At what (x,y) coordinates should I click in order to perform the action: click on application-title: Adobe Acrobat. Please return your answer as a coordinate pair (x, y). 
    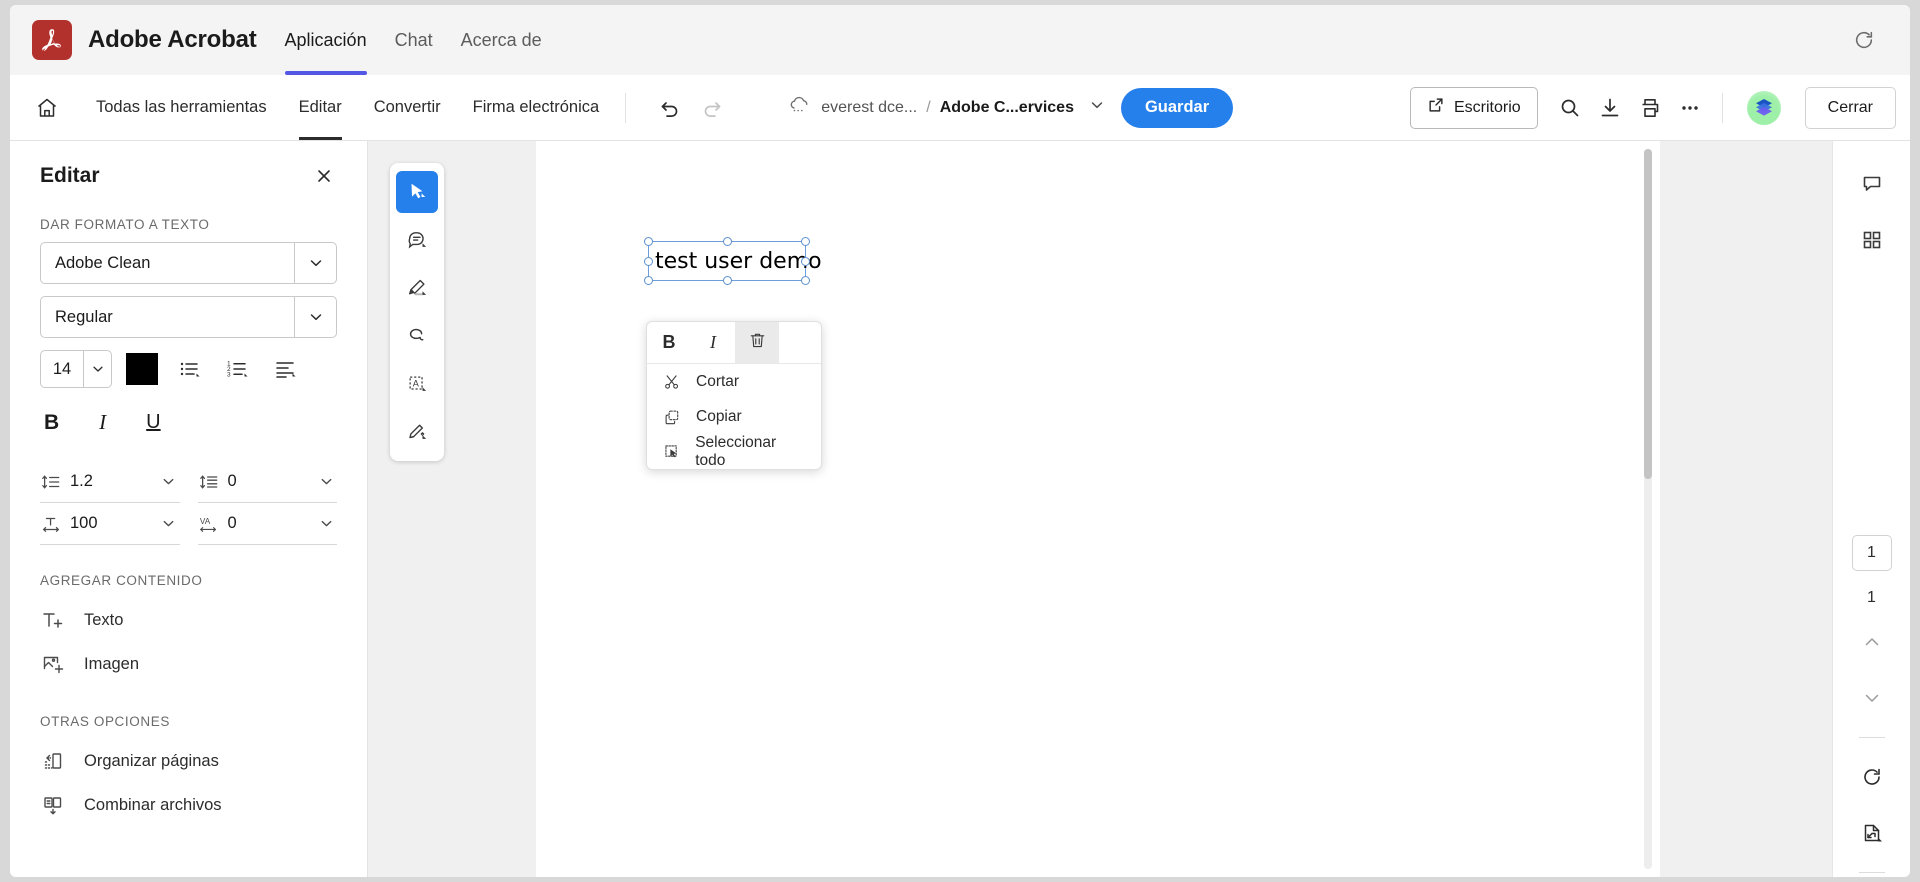
    Looking at the image, I should click on (172, 39).